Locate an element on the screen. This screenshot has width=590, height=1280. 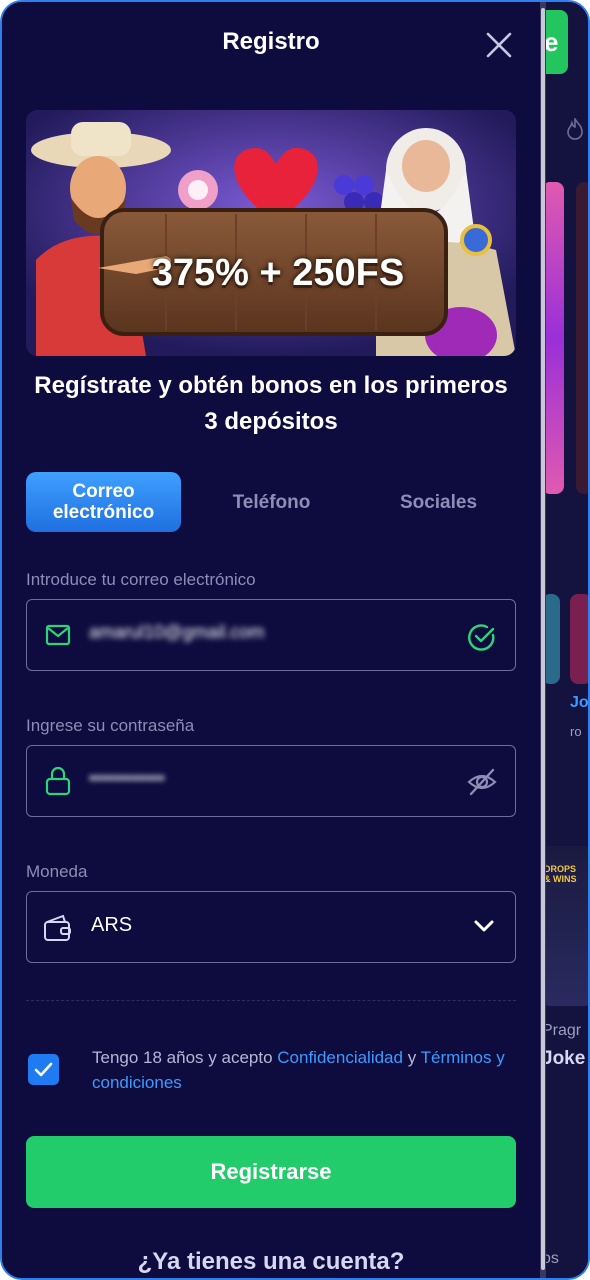
section-divider is located at coordinates (271, 1000).